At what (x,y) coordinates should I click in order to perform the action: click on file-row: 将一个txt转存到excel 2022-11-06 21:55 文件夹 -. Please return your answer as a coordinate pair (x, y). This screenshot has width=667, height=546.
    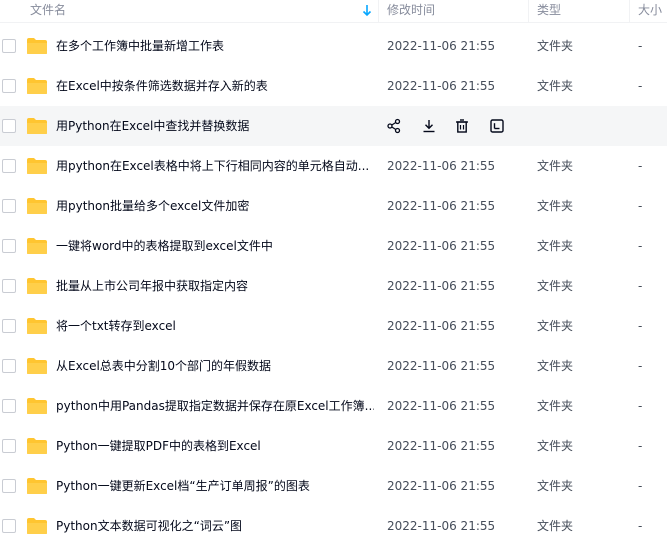
    Looking at the image, I should click on (333, 326).